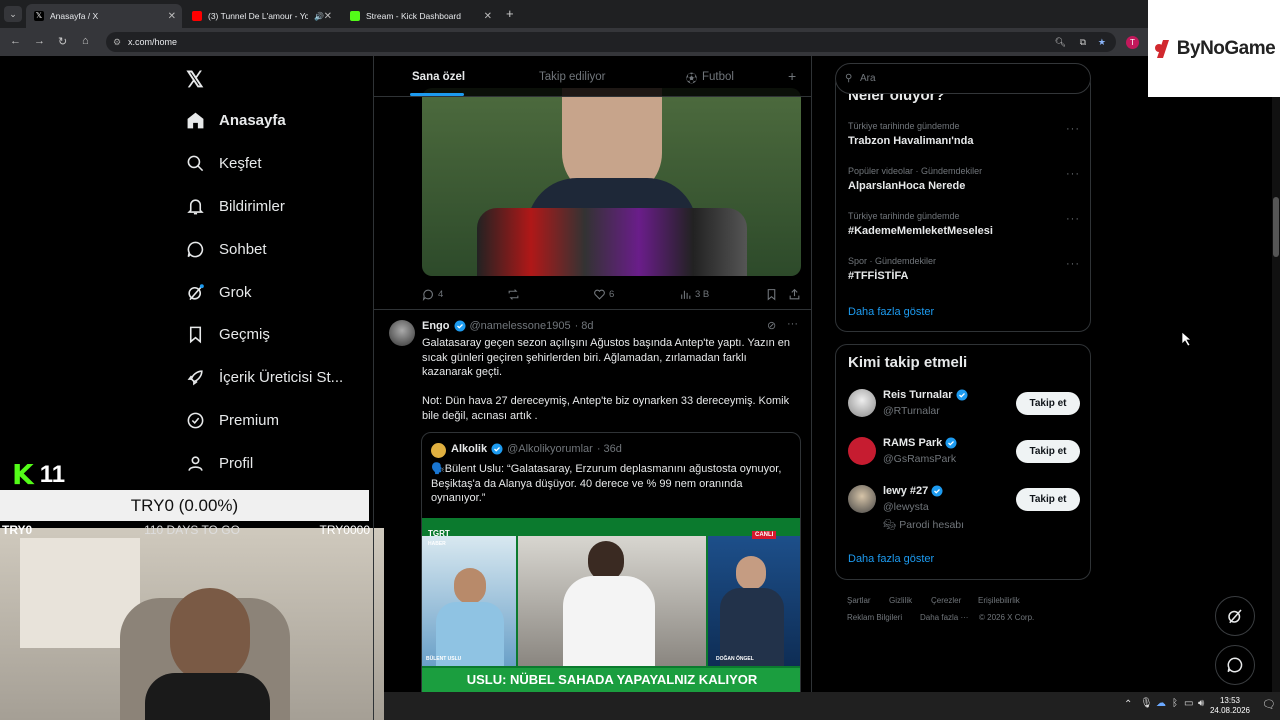 The image size is (1280, 720). Describe the element at coordinates (432, 294) in the screenshot. I see `reply-button: 4` at that location.